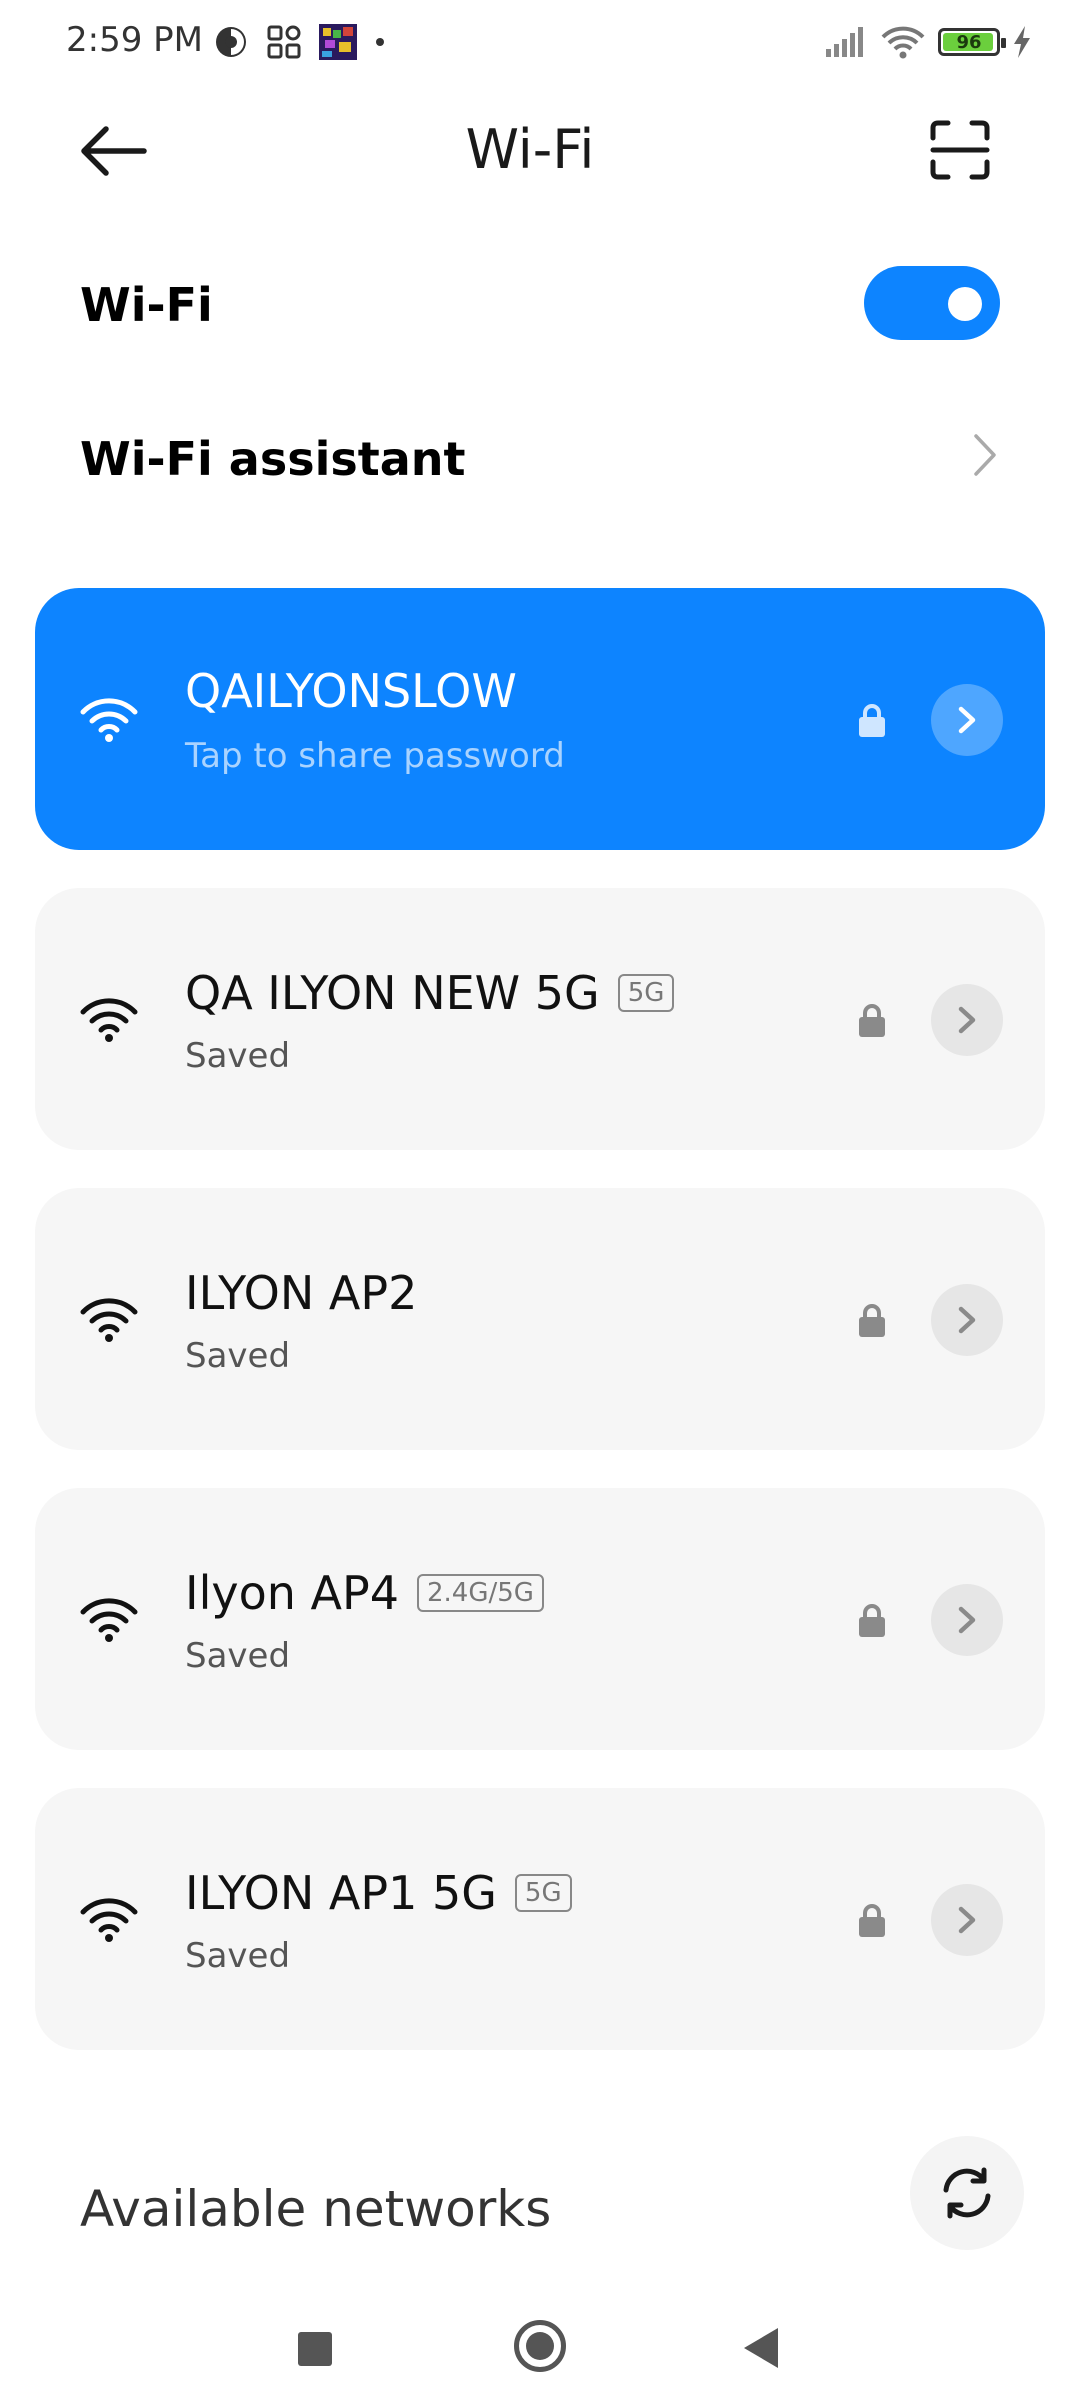 Image resolution: width=1080 pixels, height=2400 pixels. Describe the element at coordinates (965, 304) in the screenshot. I see `toggle-knob` at that location.